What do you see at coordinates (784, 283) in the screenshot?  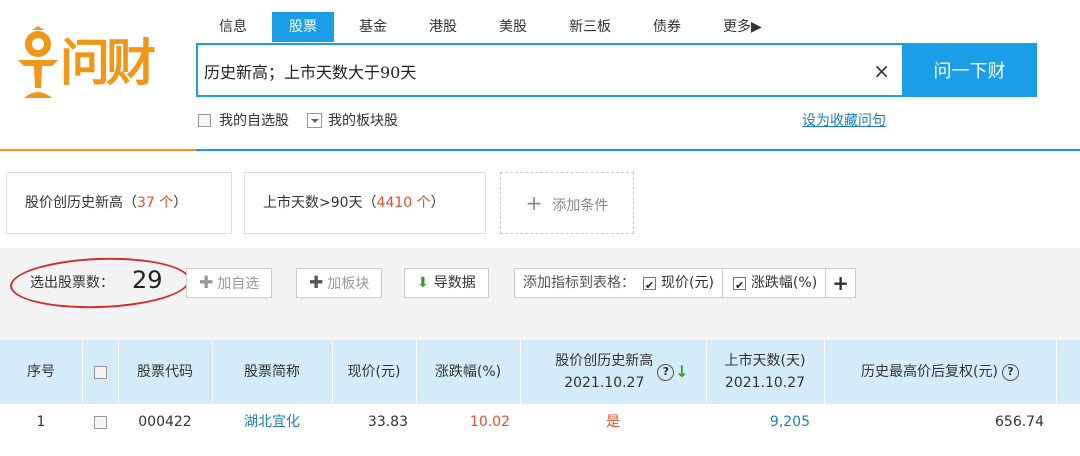 I see `metric-change-label: 涨跌幅(%)` at bounding box center [784, 283].